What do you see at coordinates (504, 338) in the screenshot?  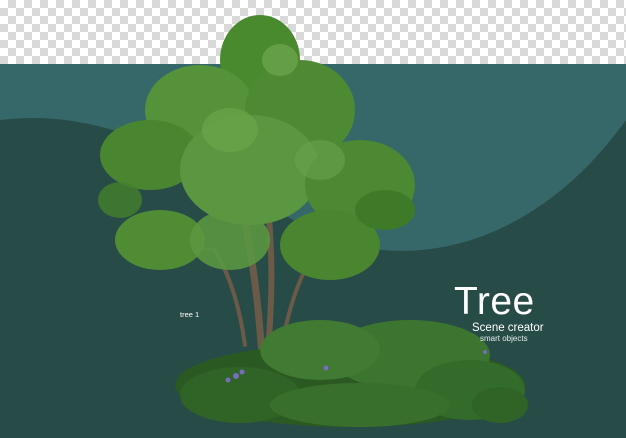 I see `tagline: smart objects` at bounding box center [504, 338].